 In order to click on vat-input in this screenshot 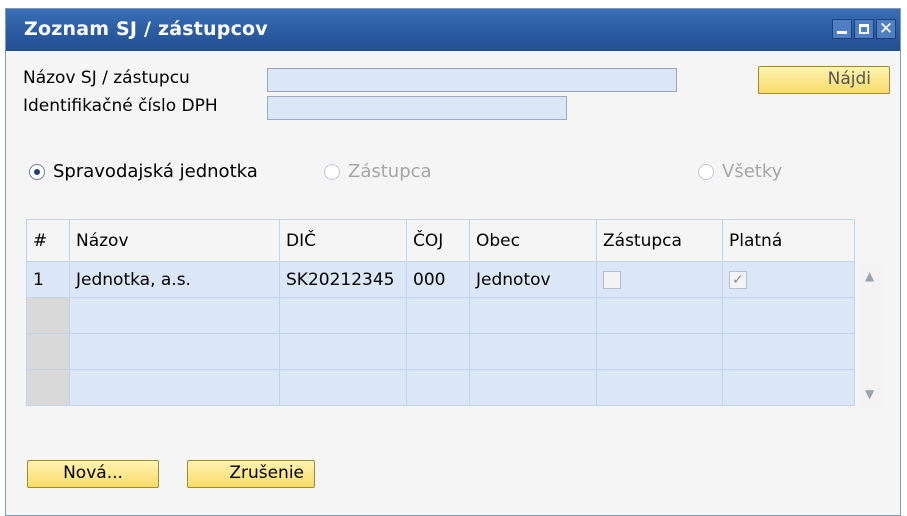, I will do `click(417, 108)`.